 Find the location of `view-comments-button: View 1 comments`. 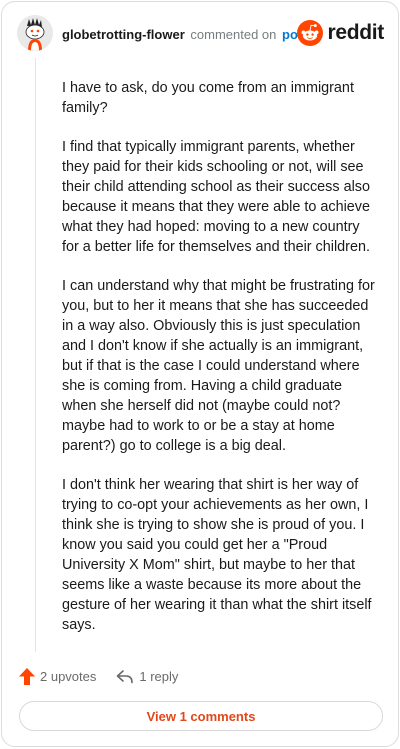

view-comments-button: View 1 comments is located at coordinates (201, 716).